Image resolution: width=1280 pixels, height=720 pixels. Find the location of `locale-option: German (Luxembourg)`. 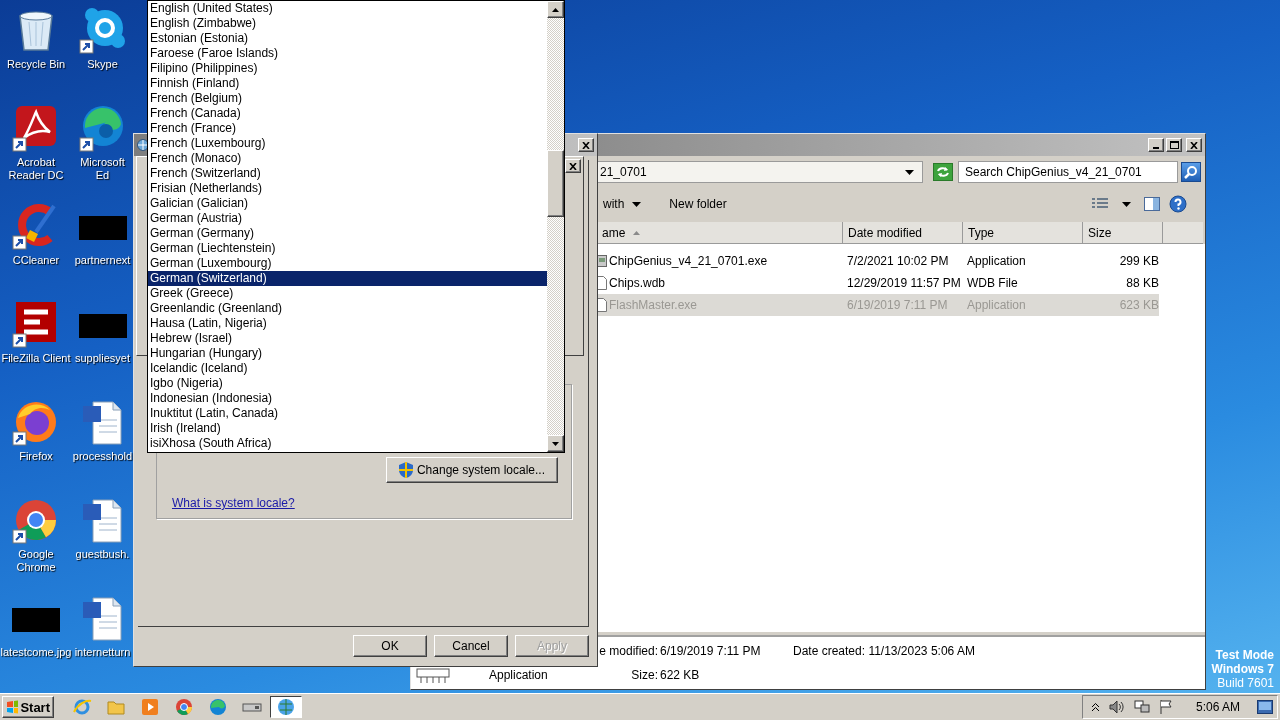

locale-option: German (Luxembourg) is located at coordinates (347, 263).